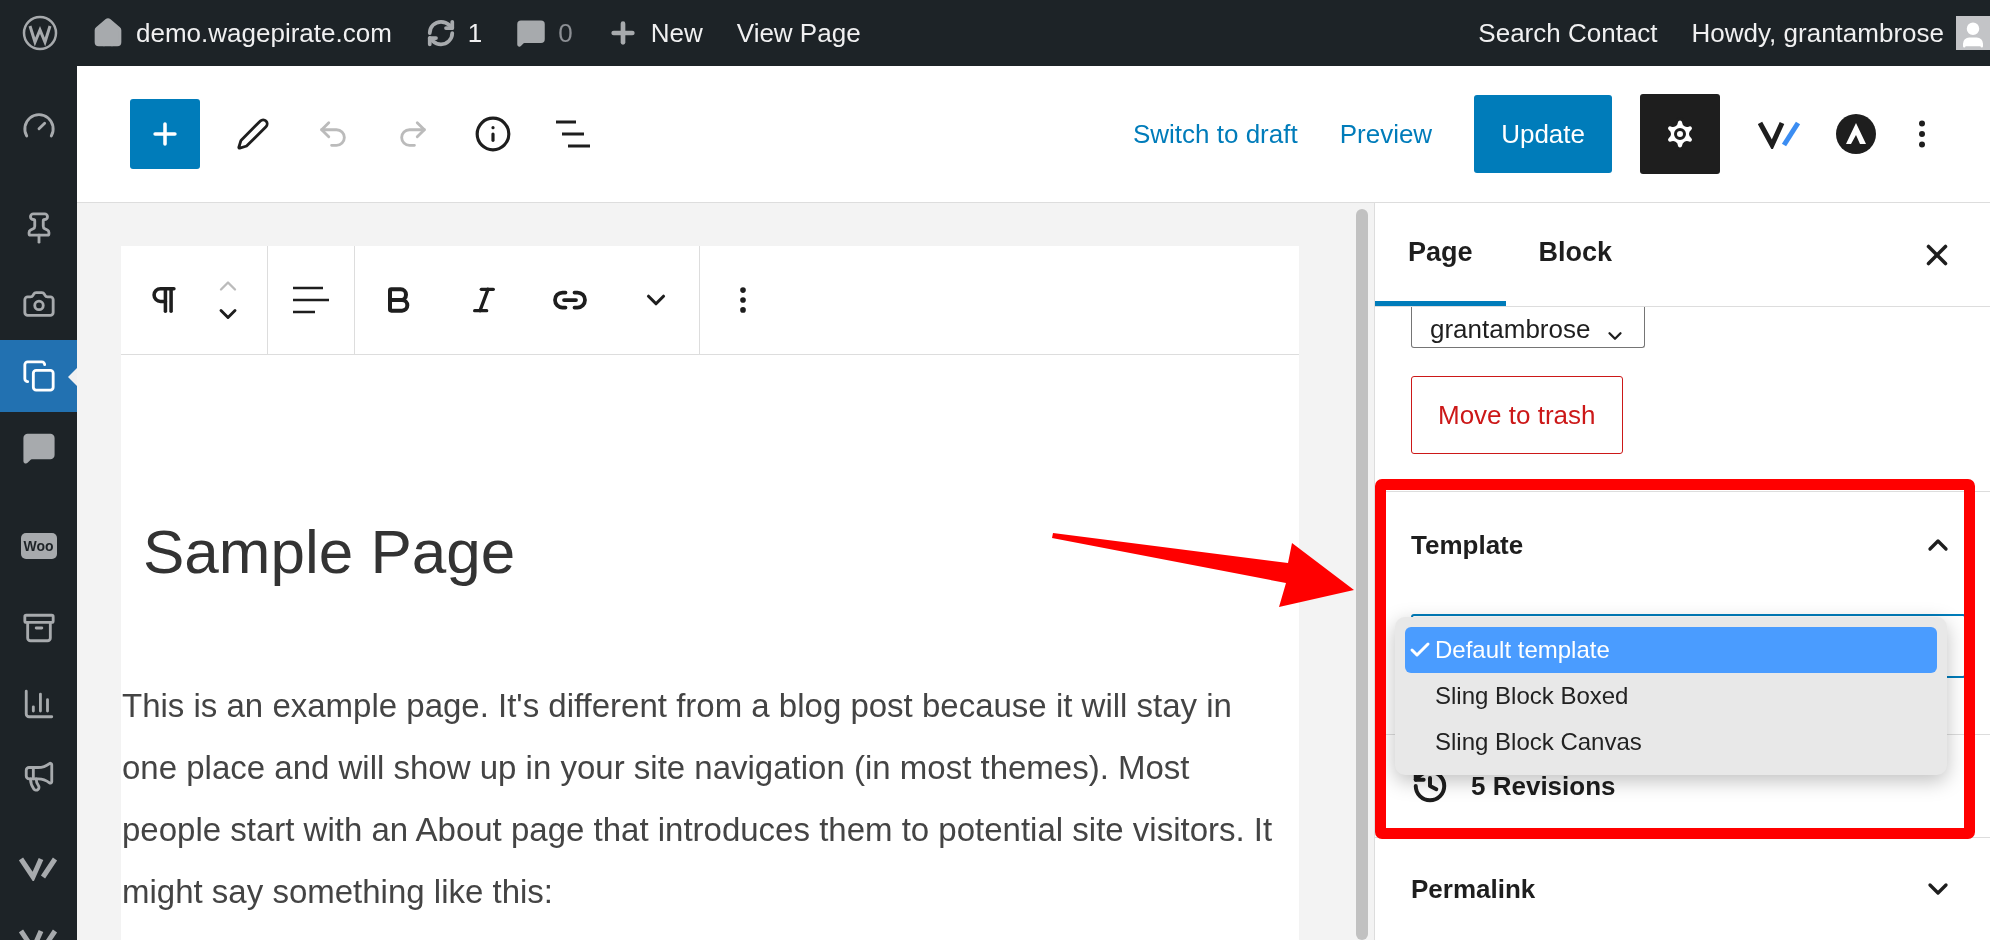 The height and width of the screenshot is (940, 1990). Describe the element at coordinates (1817, 33) in the screenshot. I see `greeting-link: Howdy, grantambrose` at that location.